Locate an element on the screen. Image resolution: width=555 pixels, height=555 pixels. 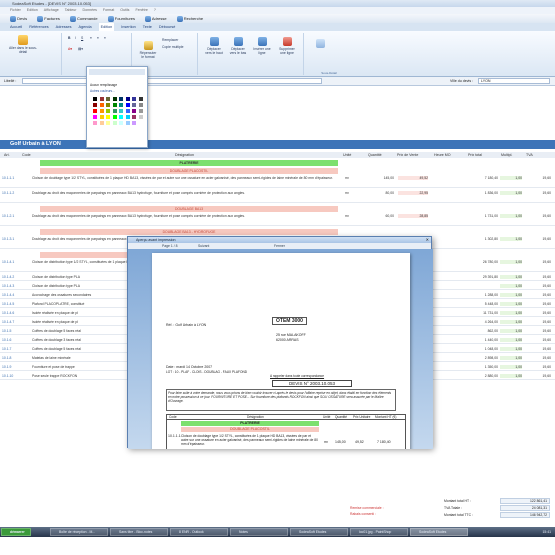
copy-multiple-button: Copie multiple is located at coordinates (173, 47).